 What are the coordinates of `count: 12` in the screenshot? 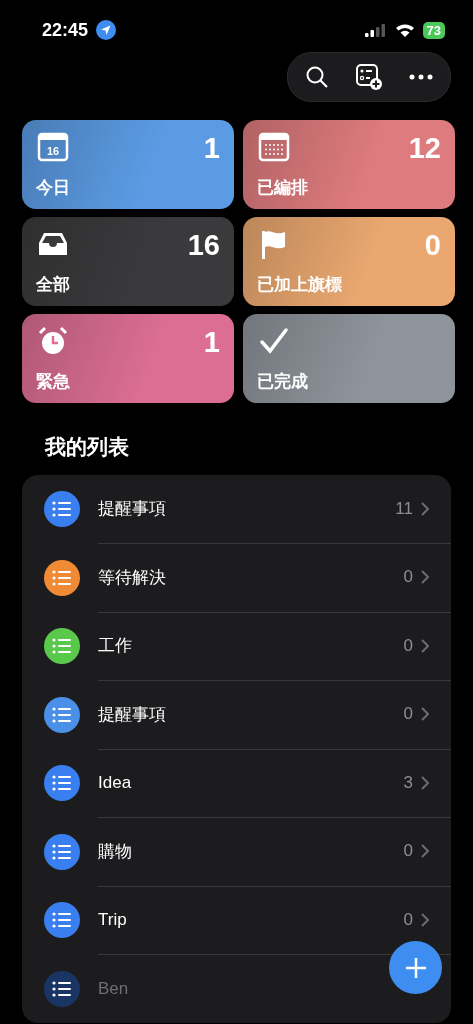 It's located at (424, 150).